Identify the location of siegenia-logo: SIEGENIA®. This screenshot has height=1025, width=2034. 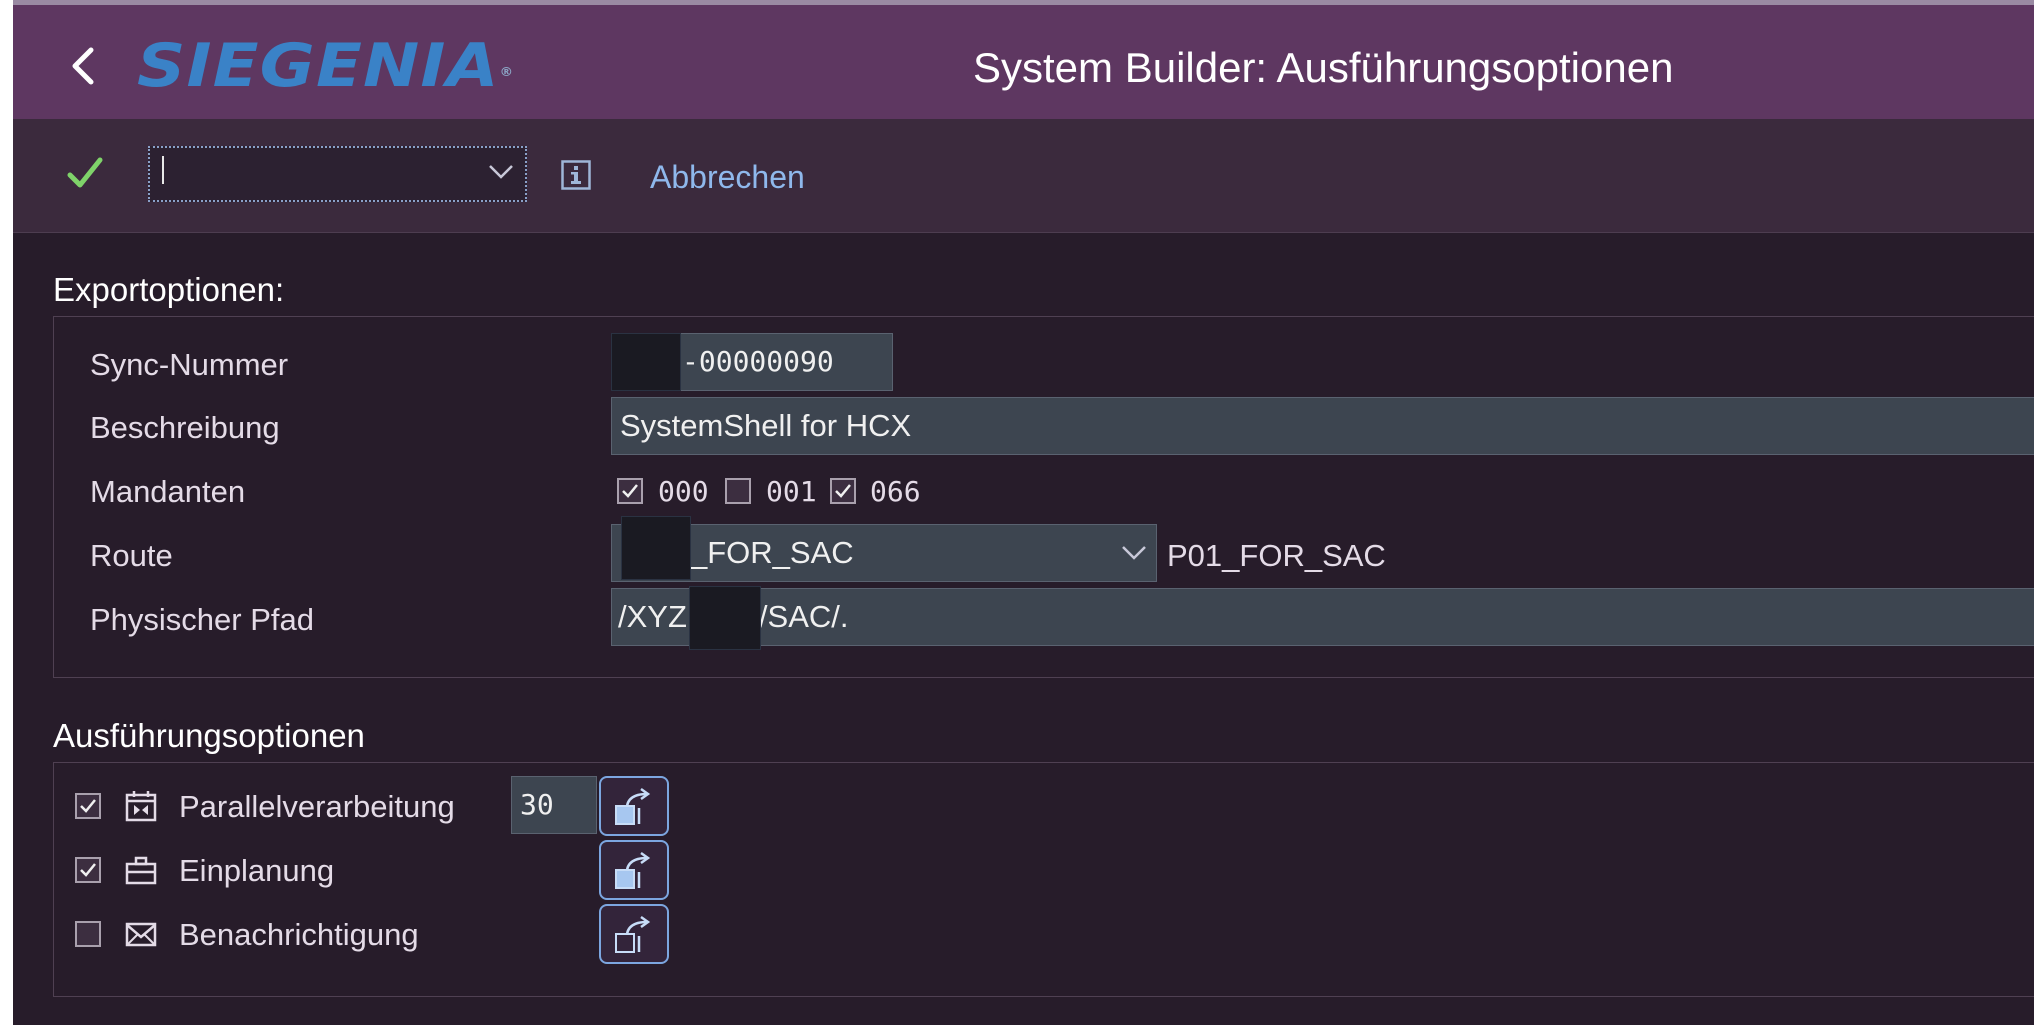
(326, 66).